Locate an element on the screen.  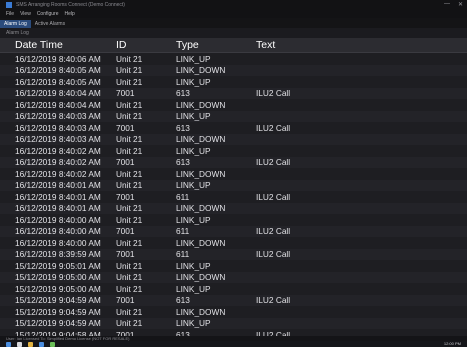
column-header-text: Text is located at coordinates (346, 45).